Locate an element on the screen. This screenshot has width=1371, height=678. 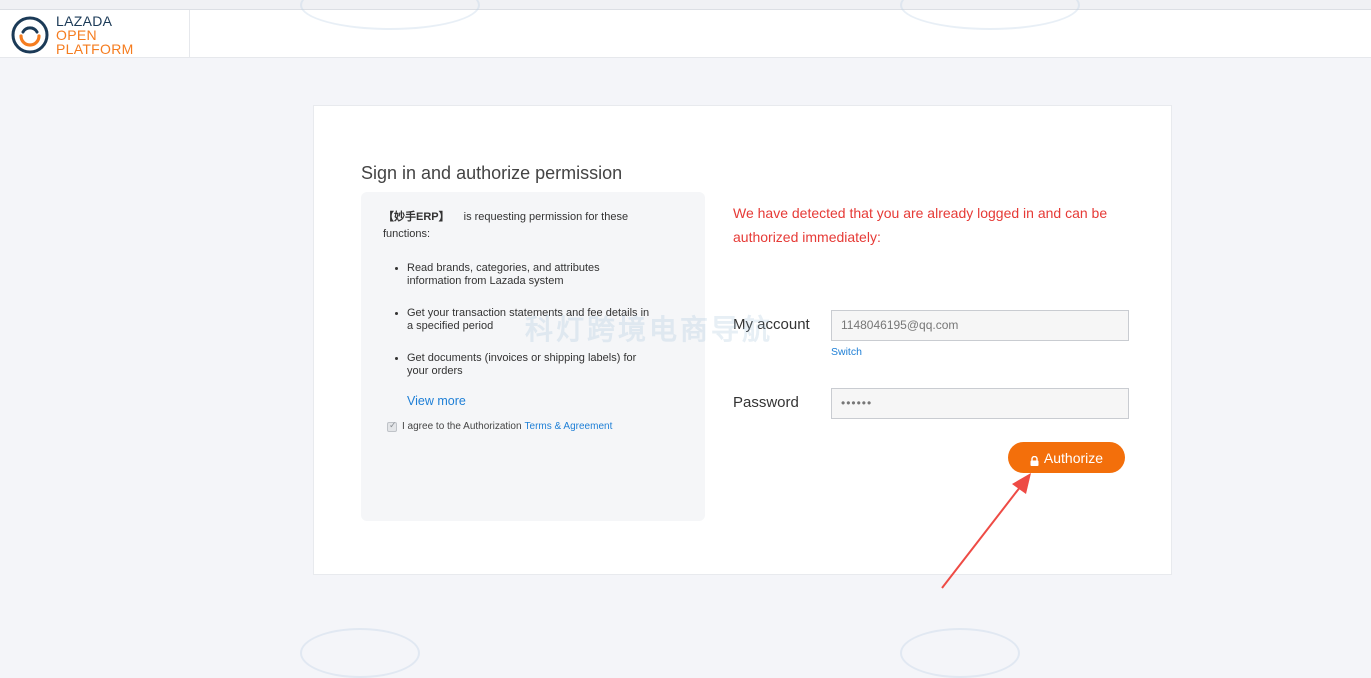
account-field: 1148046195@qq.com is located at coordinates (980, 325).